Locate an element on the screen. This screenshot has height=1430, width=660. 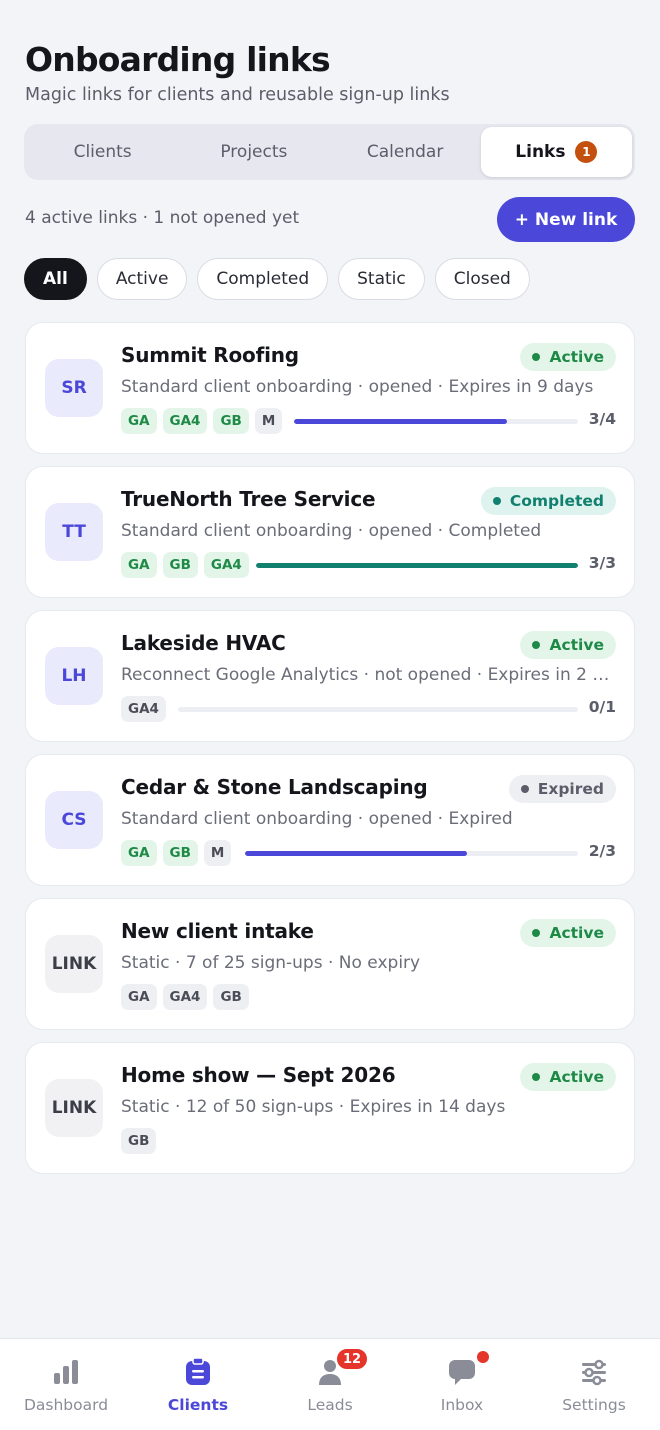
filter-chips: All Active Completed Static Closed is located at coordinates (277, 279).